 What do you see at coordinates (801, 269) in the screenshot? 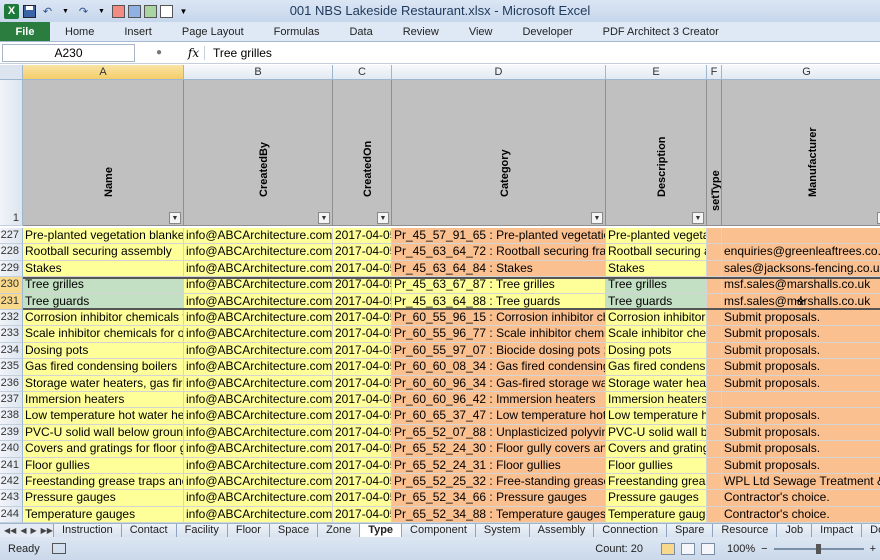
I see `table-cell: sales@jacksons-fencing.co.uk` at bounding box center [801, 269].